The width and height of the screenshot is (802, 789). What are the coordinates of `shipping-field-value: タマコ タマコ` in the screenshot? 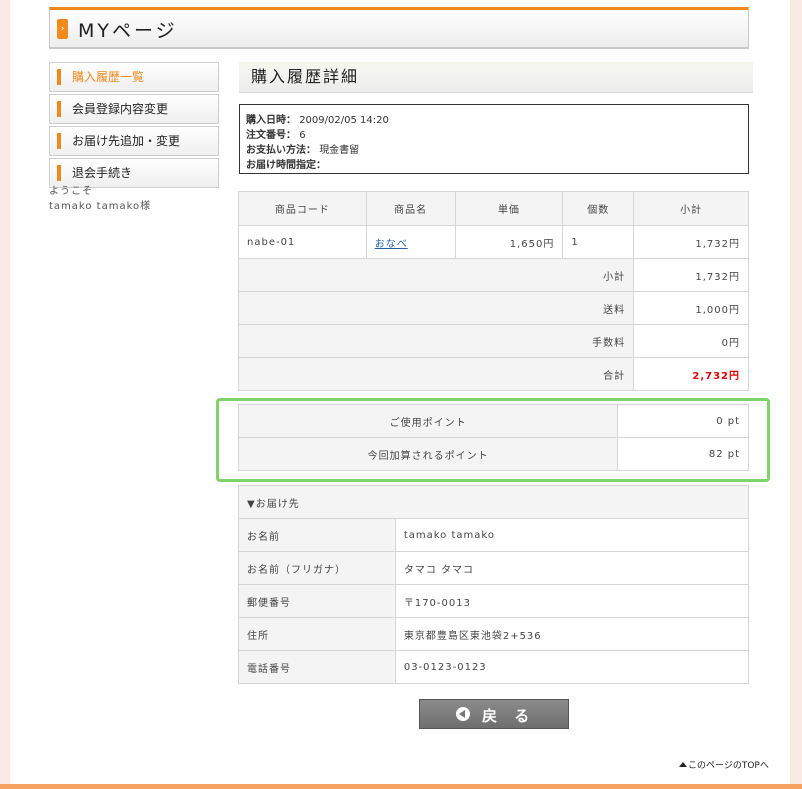 It's located at (572, 568).